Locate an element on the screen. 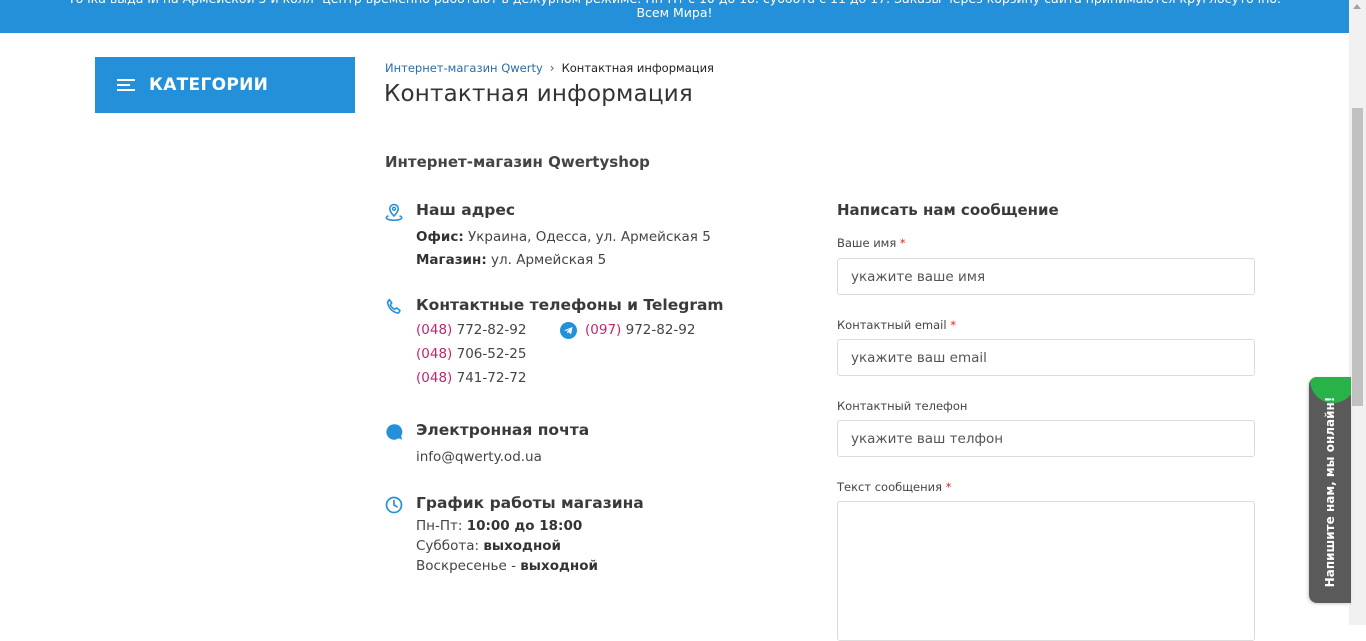 The height and width of the screenshot is (641, 1366). telegram-icon is located at coordinates (568, 330).